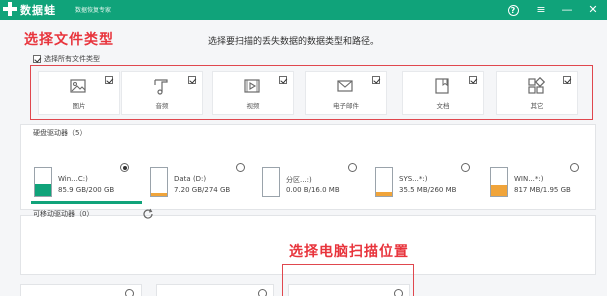 This screenshot has width=607, height=296. I want to click on app-brand: 数据蛙, so click(38, 10).